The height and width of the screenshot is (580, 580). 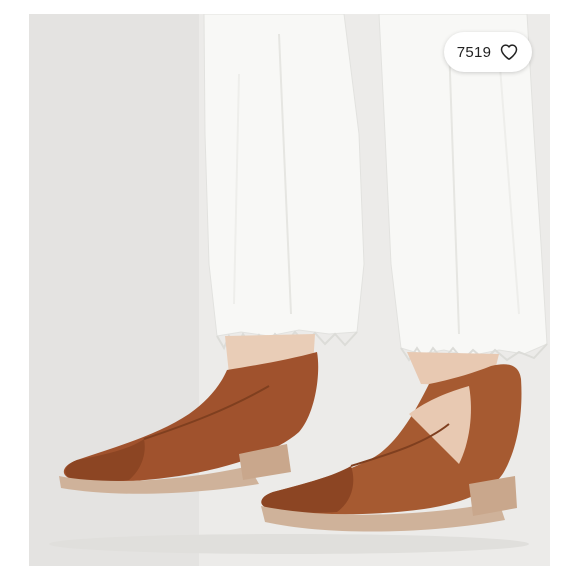 What do you see at coordinates (474, 52) in the screenshot?
I see `like-count: 7519` at bounding box center [474, 52].